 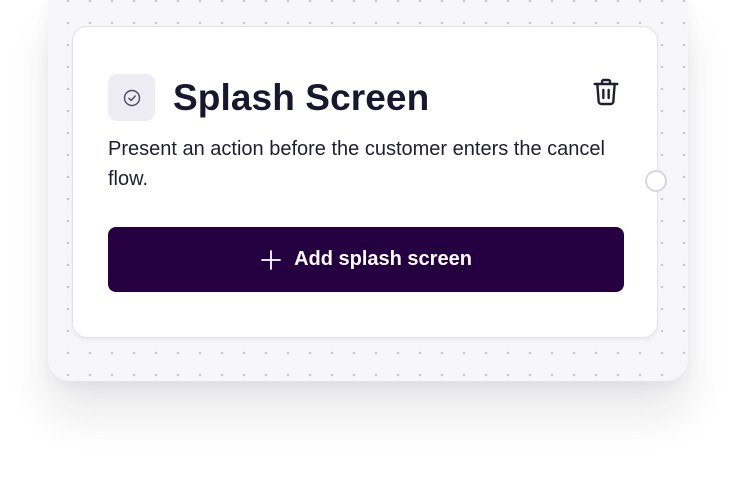 I want to click on card-title: Splash Screen, so click(x=301, y=97).